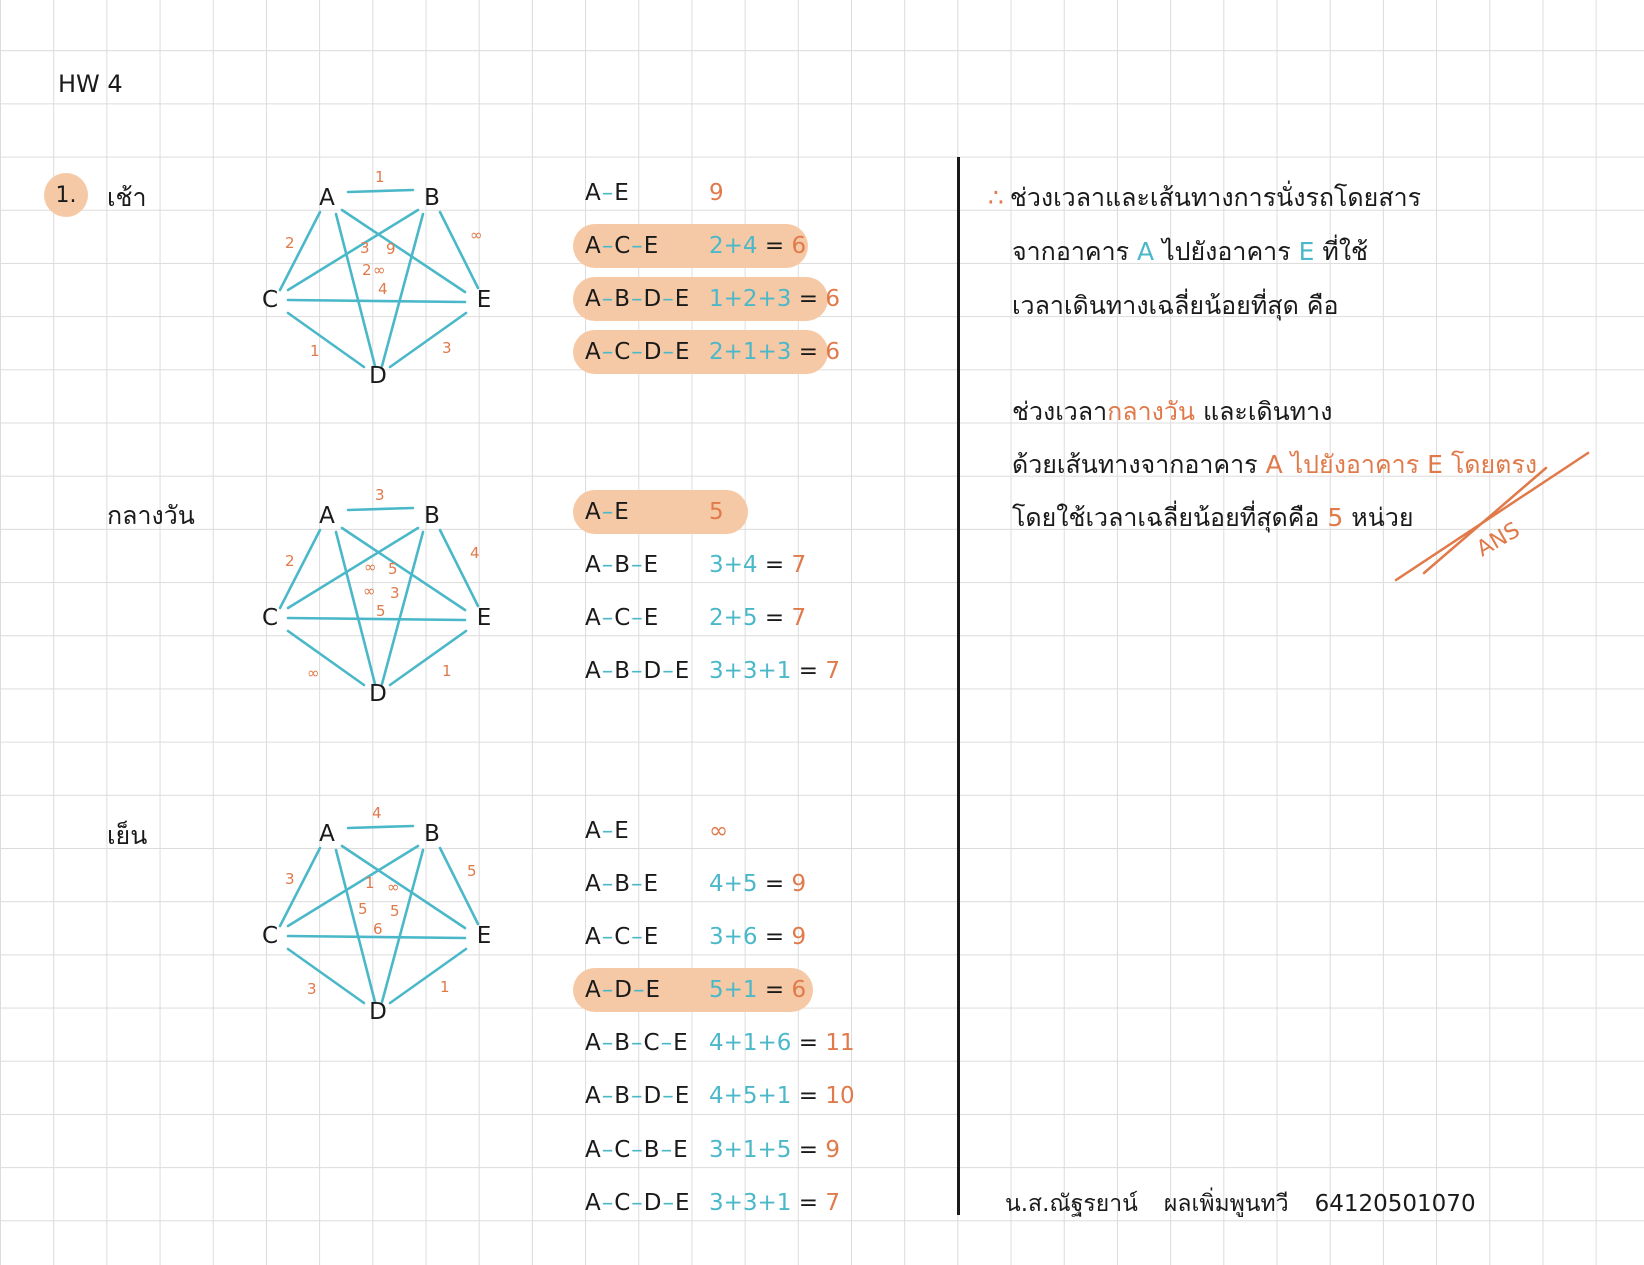 Image resolution: width=1644 pixels, height=1265 pixels. I want to click on route-calc: 5, so click(716, 512).